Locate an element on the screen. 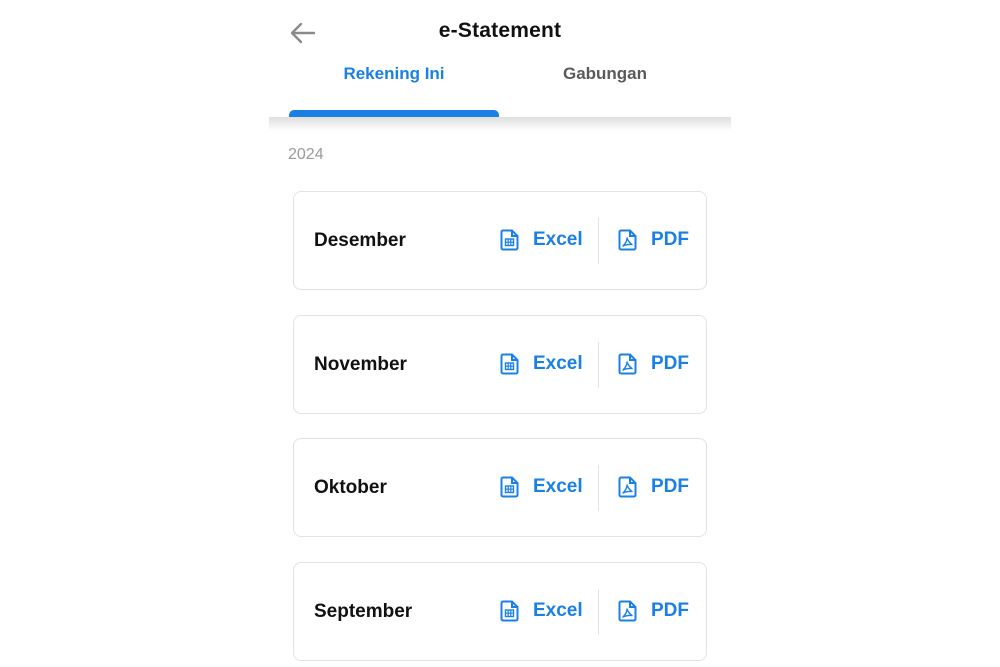 Image resolution: width=1000 pixels, height=667 pixels. header: e-Statement Rekening Ini Gabungan is located at coordinates (500, 58).